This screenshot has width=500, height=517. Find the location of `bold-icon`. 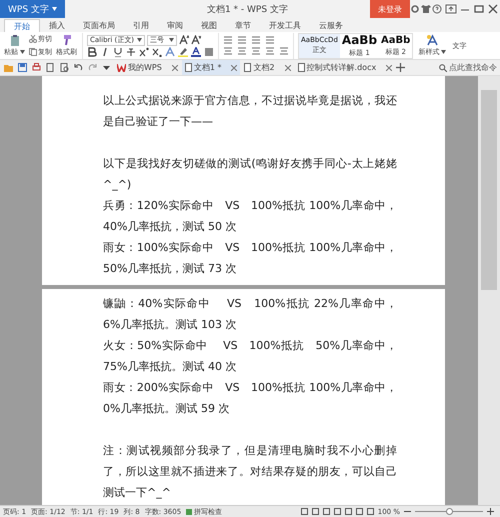

bold-icon is located at coordinates (92, 51).